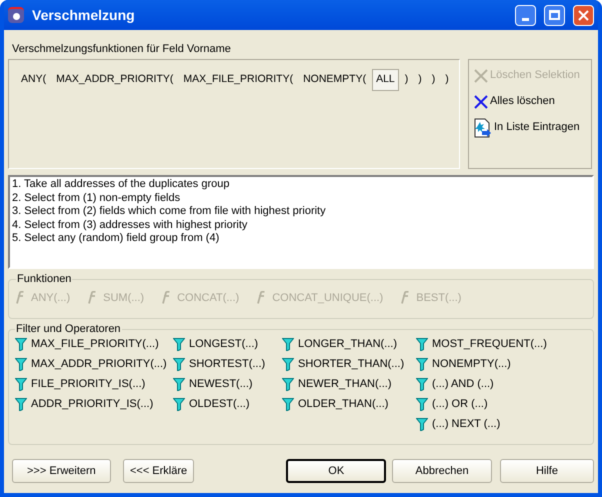 This screenshot has width=602, height=497. Describe the element at coordinates (491, 385) in the screenshot. I see `filter-button: (...) AND (...)` at that location.